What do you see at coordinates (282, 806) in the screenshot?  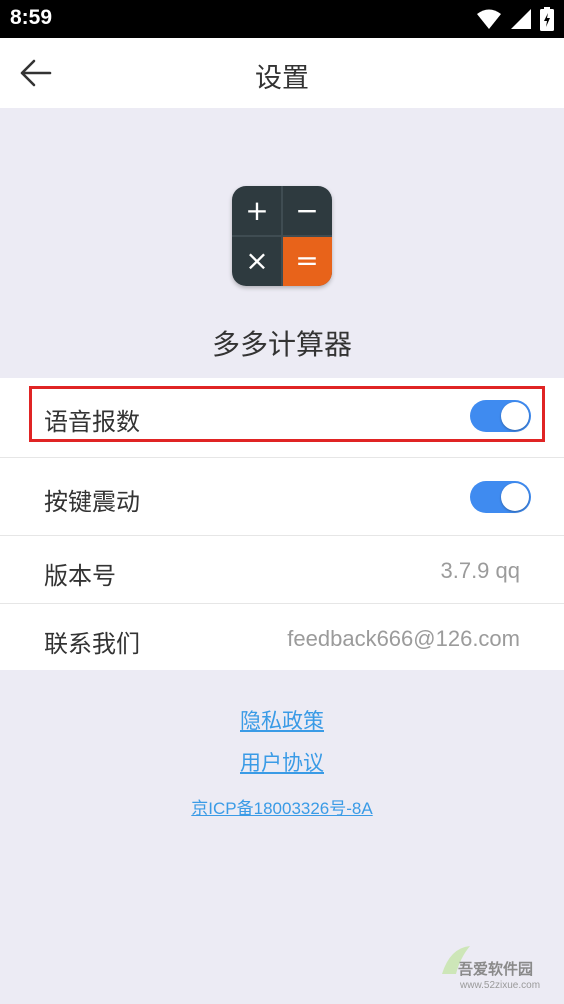 I see `icp-license-link: 京ICP备18003326号-8A` at bounding box center [282, 806].